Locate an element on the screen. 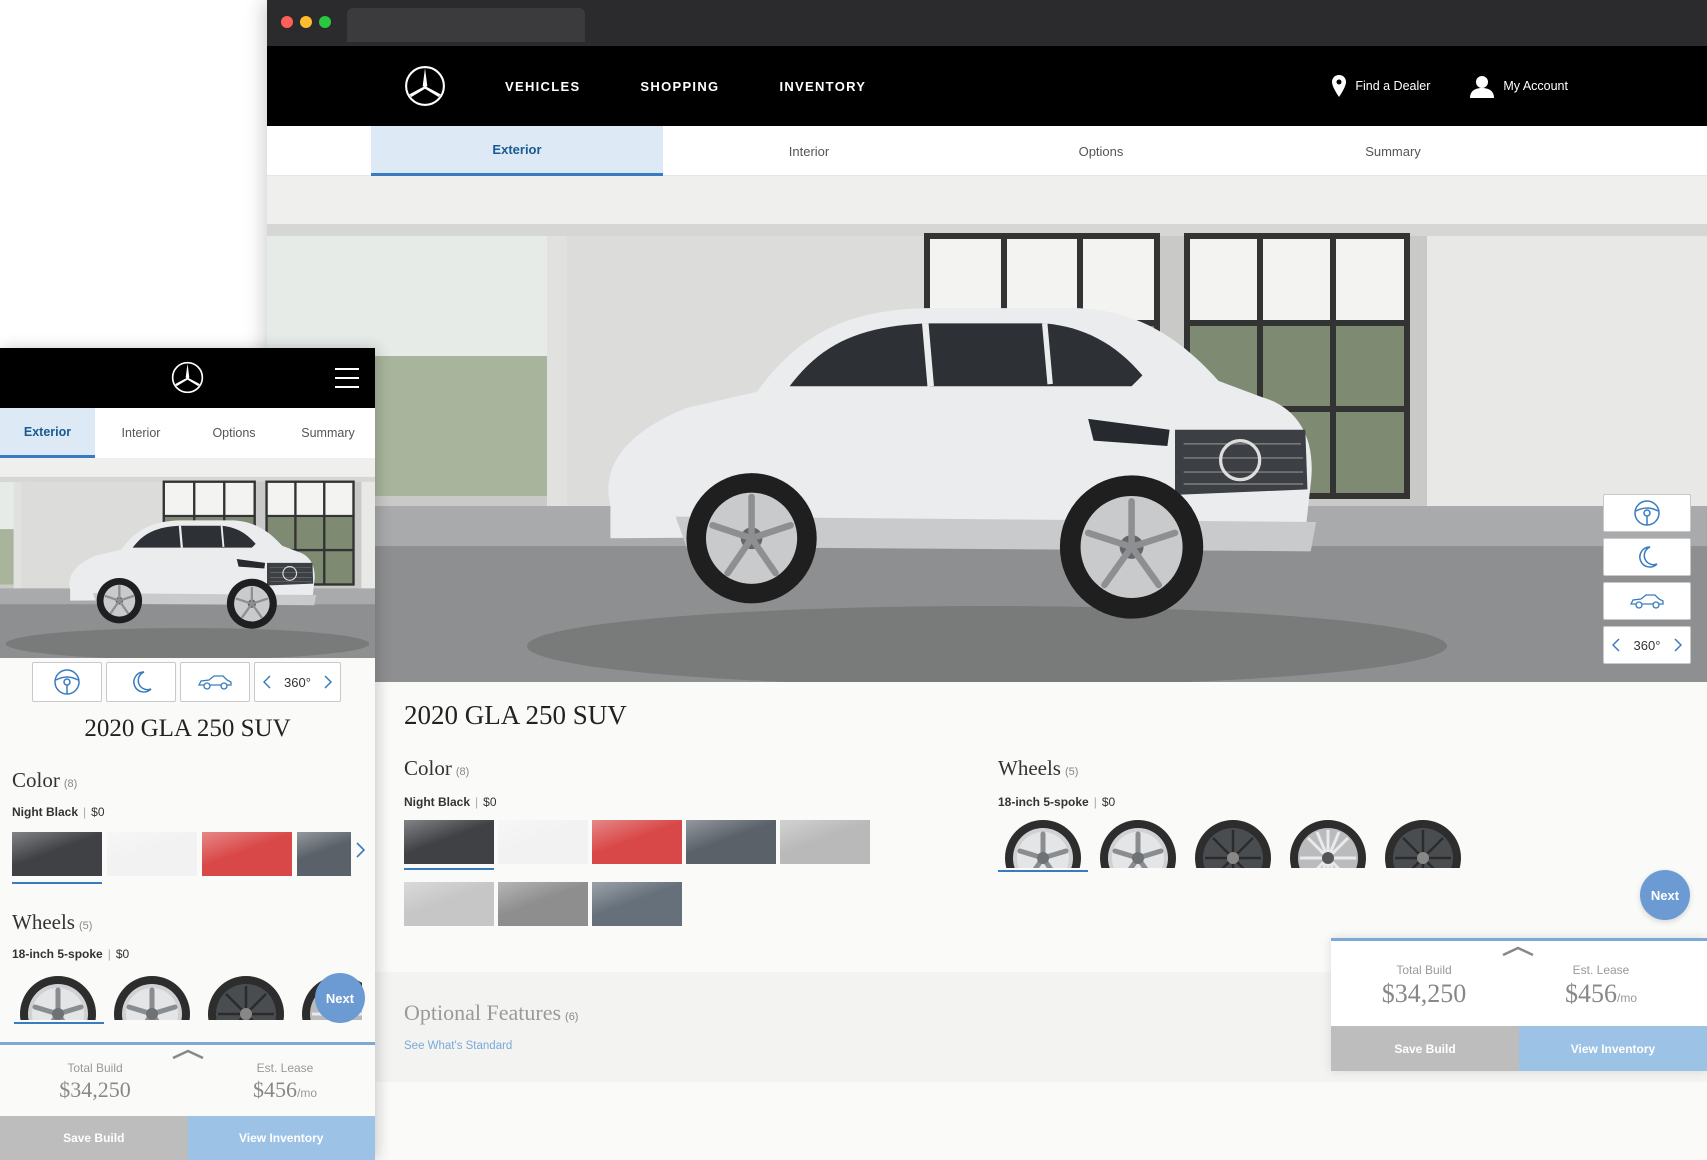 The height and width of the screenshot is (1160, 1707). hamburger-menu-icon is located at coordinates (347, 378).